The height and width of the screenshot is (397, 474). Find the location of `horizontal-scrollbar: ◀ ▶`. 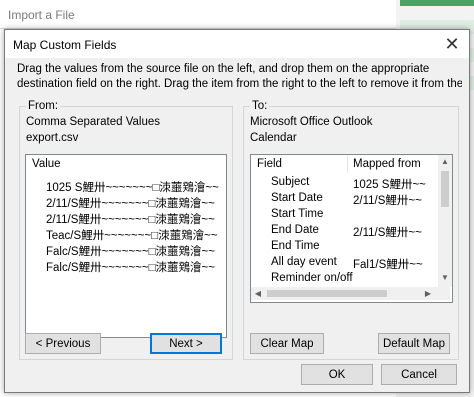

horizontal-scrollbar: ◀ ▶ is located at coordinates (350, 293).